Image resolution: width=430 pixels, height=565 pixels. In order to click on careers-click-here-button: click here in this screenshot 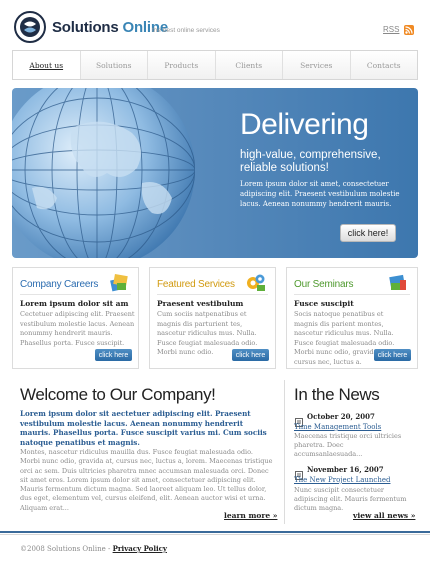, I will do `click(113, 355)`.